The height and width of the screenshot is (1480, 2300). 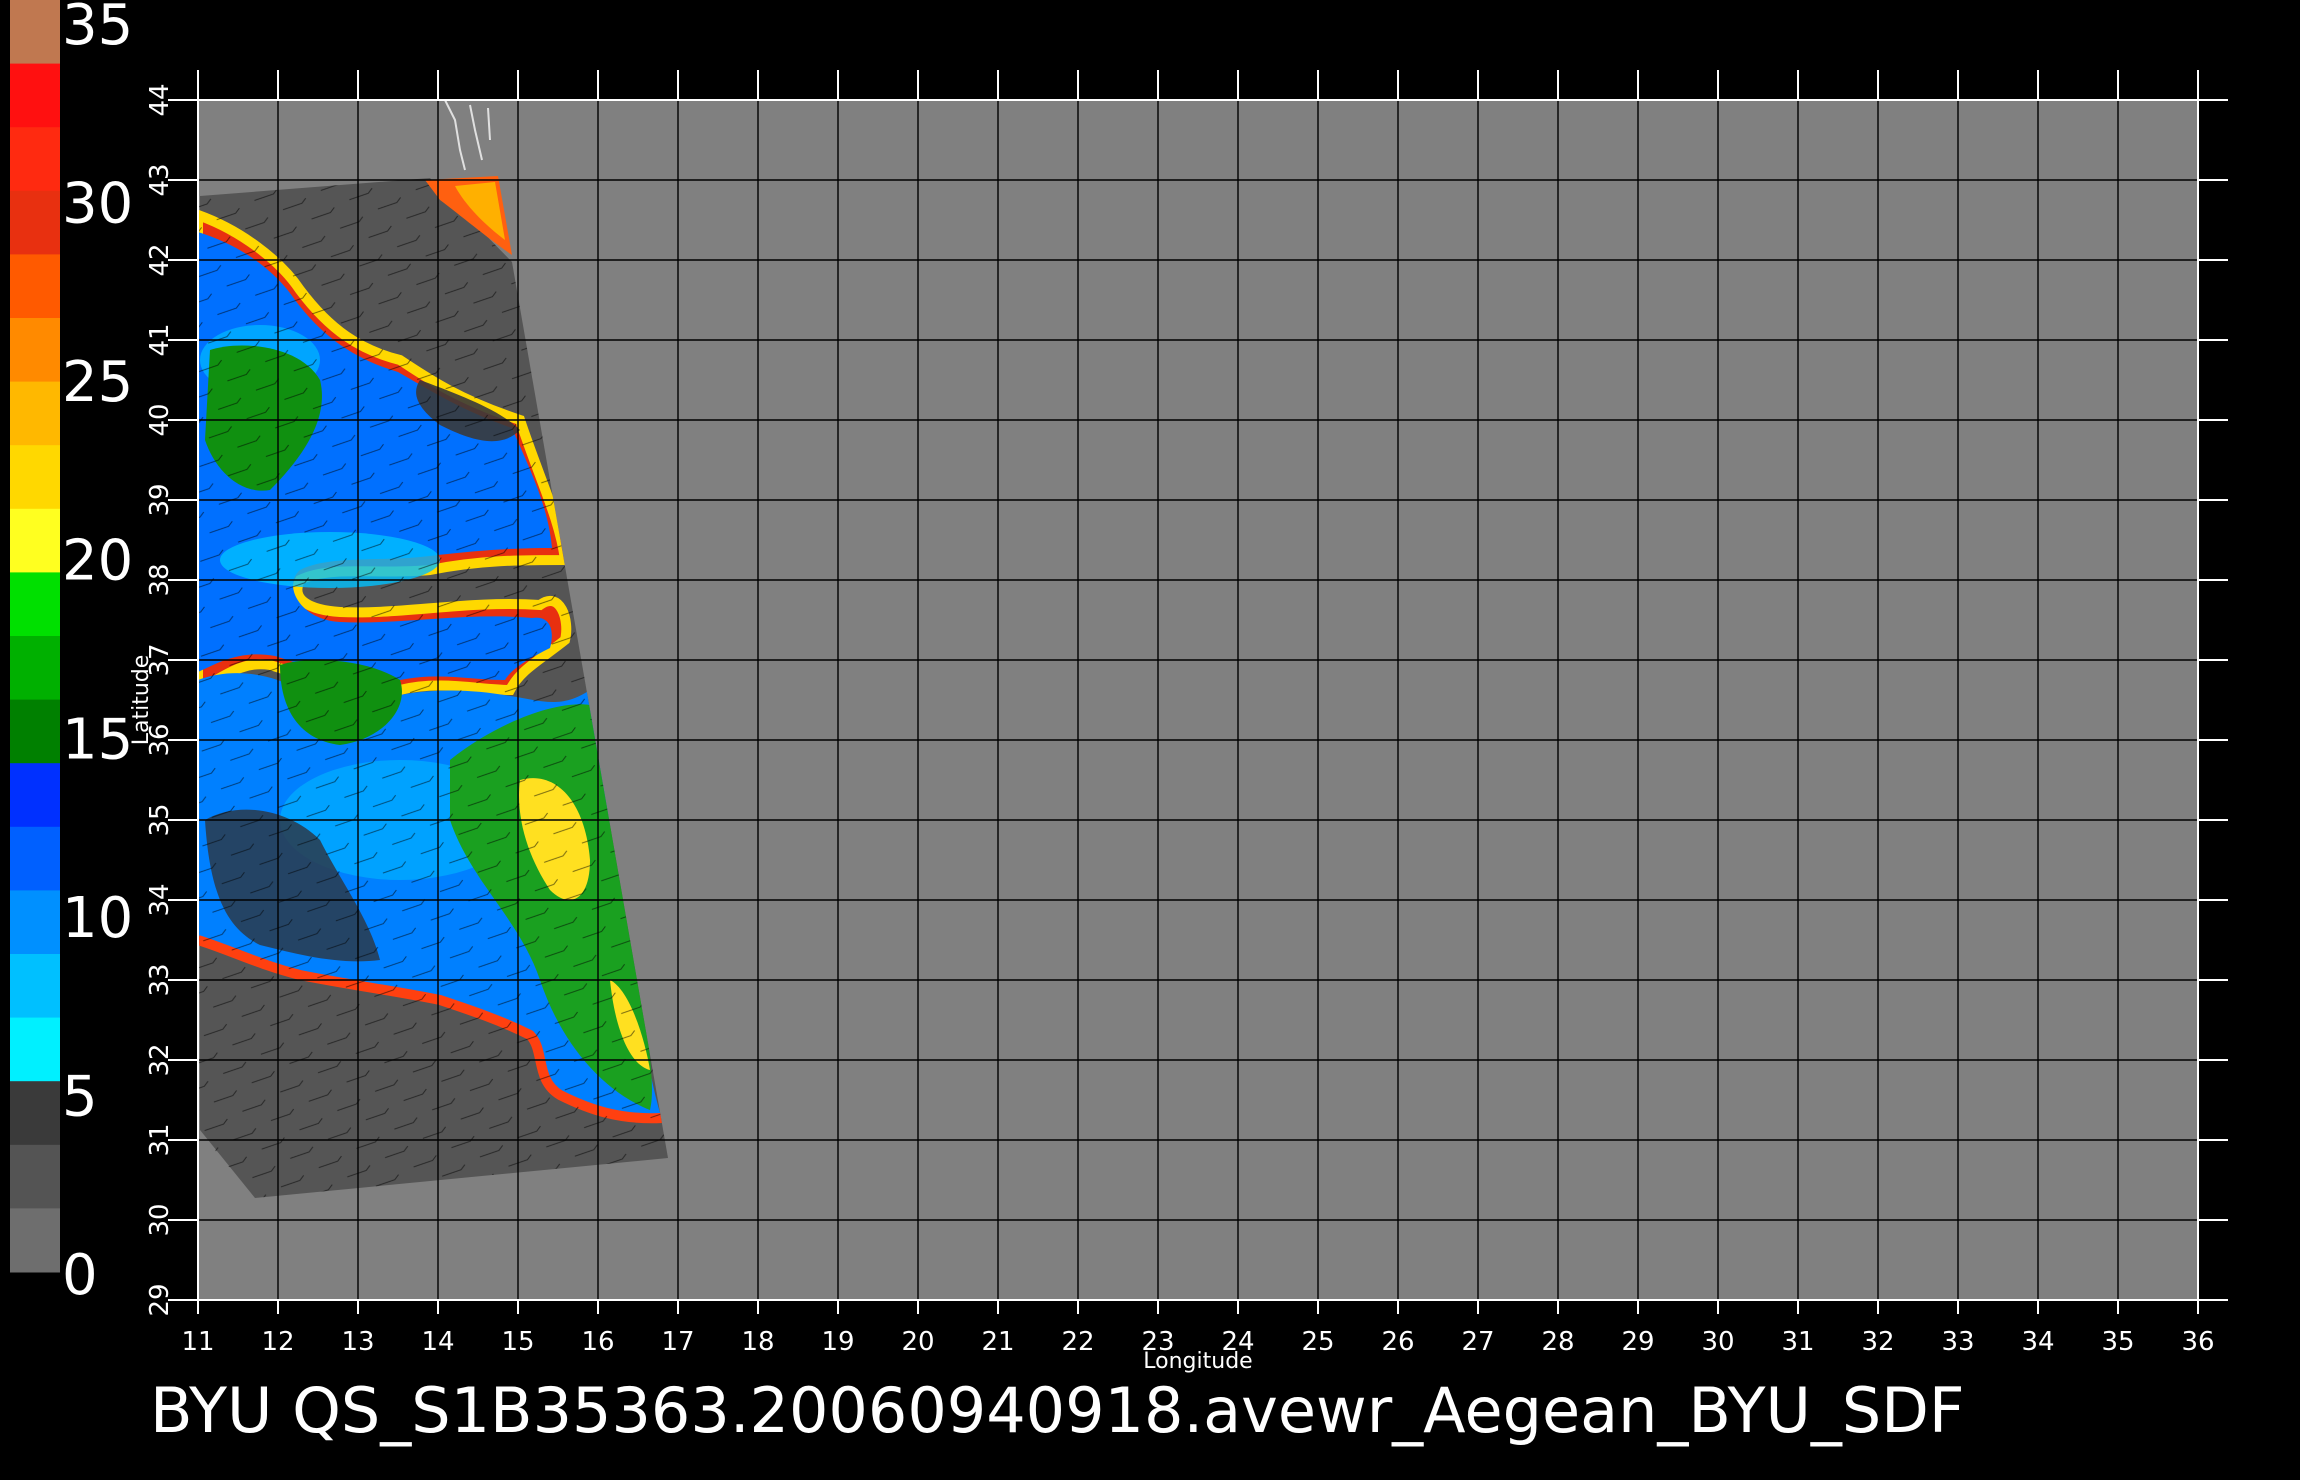 I want to click on x-axis-label: Longitude, so click(x=1197, y=1361).